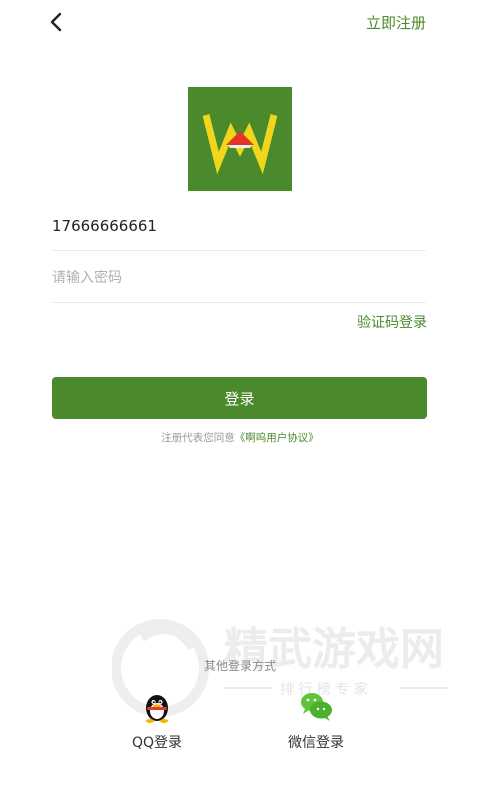  I want to click on agreement-text: 注册代表您同意《啊呜用户协议》, so click(240, 437).